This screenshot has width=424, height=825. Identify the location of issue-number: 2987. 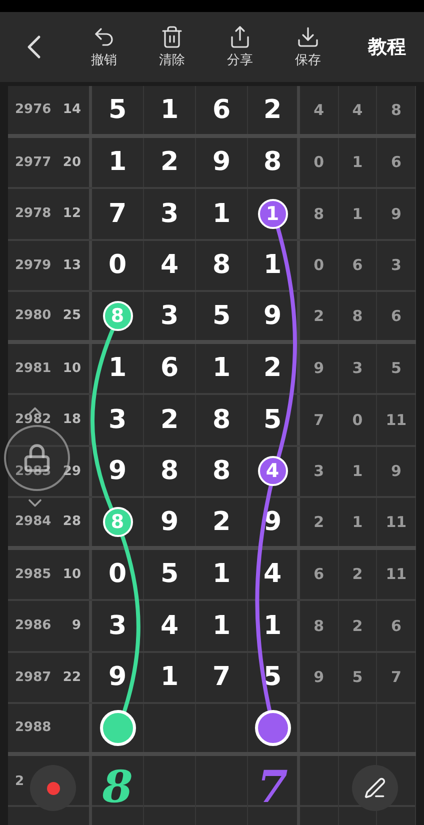
(33, 677).